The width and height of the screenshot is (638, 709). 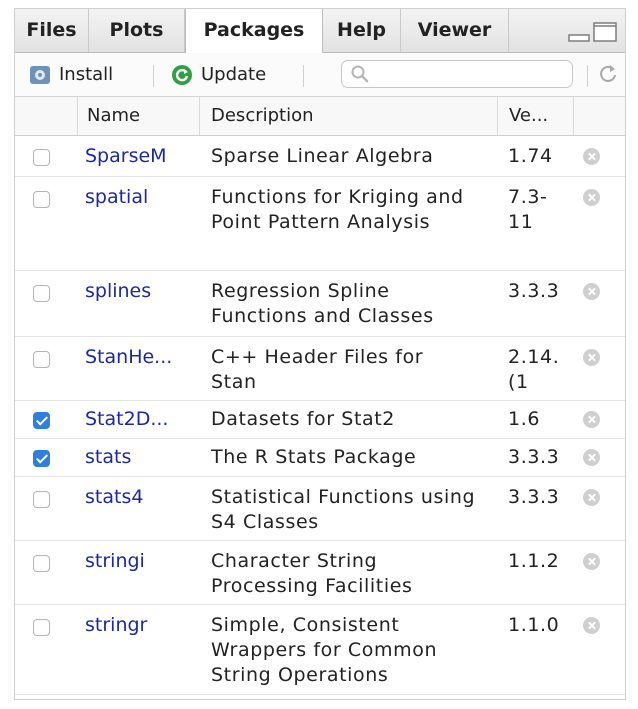 I want to click on search-box, so click(x=457, y=74).